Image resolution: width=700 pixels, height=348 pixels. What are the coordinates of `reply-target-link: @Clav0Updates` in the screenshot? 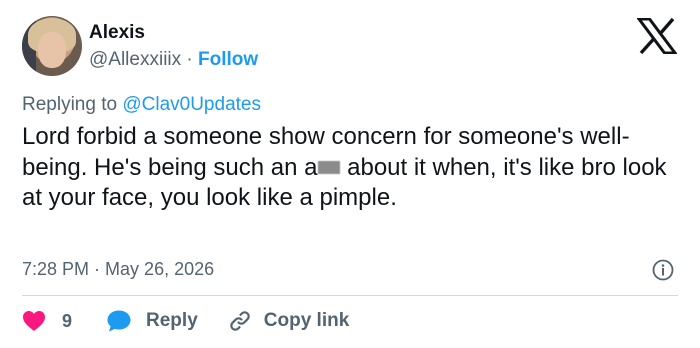 It's located at (191, 104).